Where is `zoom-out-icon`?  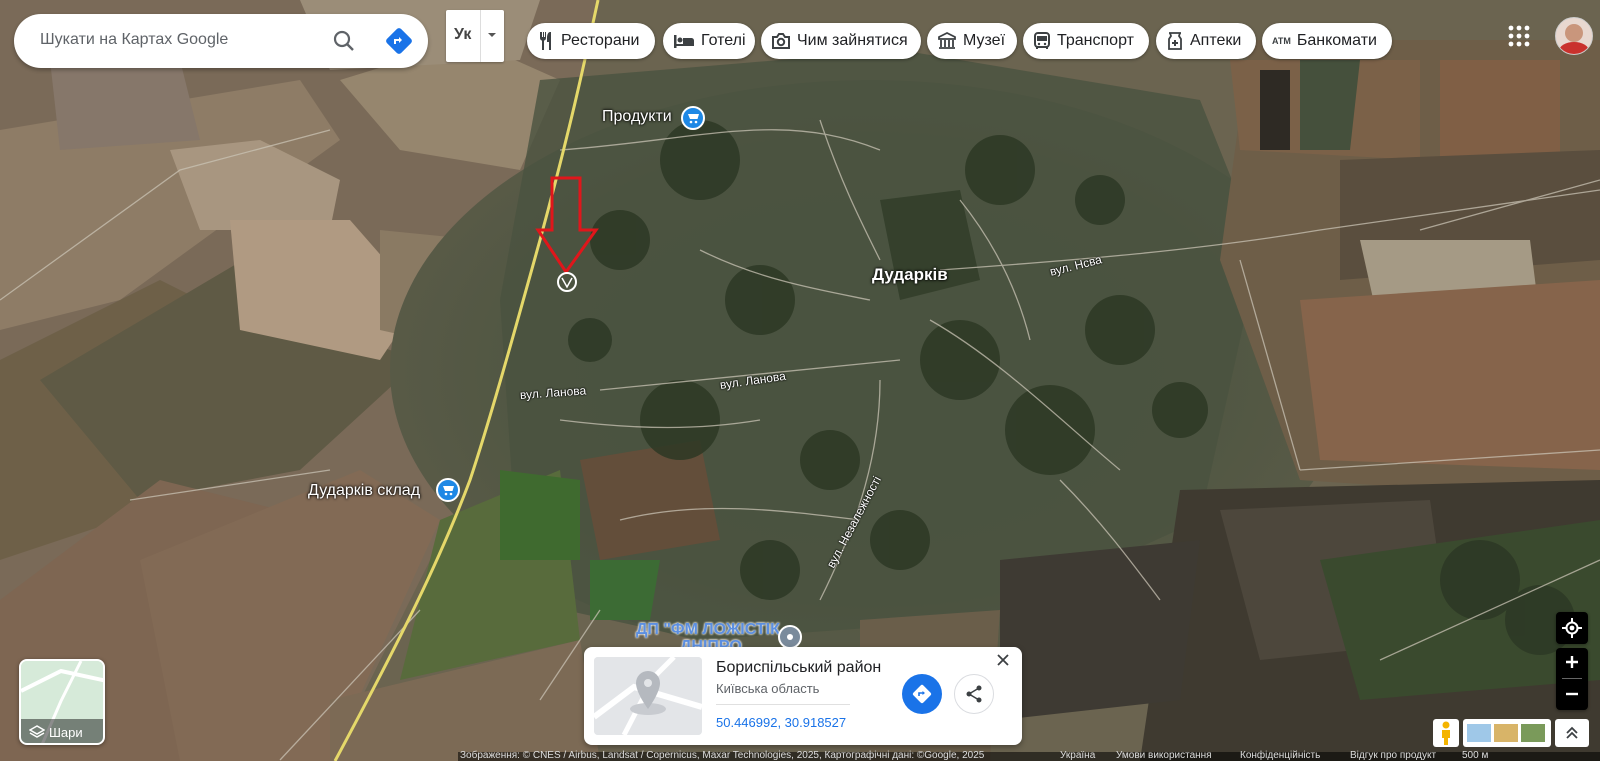 zoom-out-icon is located at coordinates (1572, 694).